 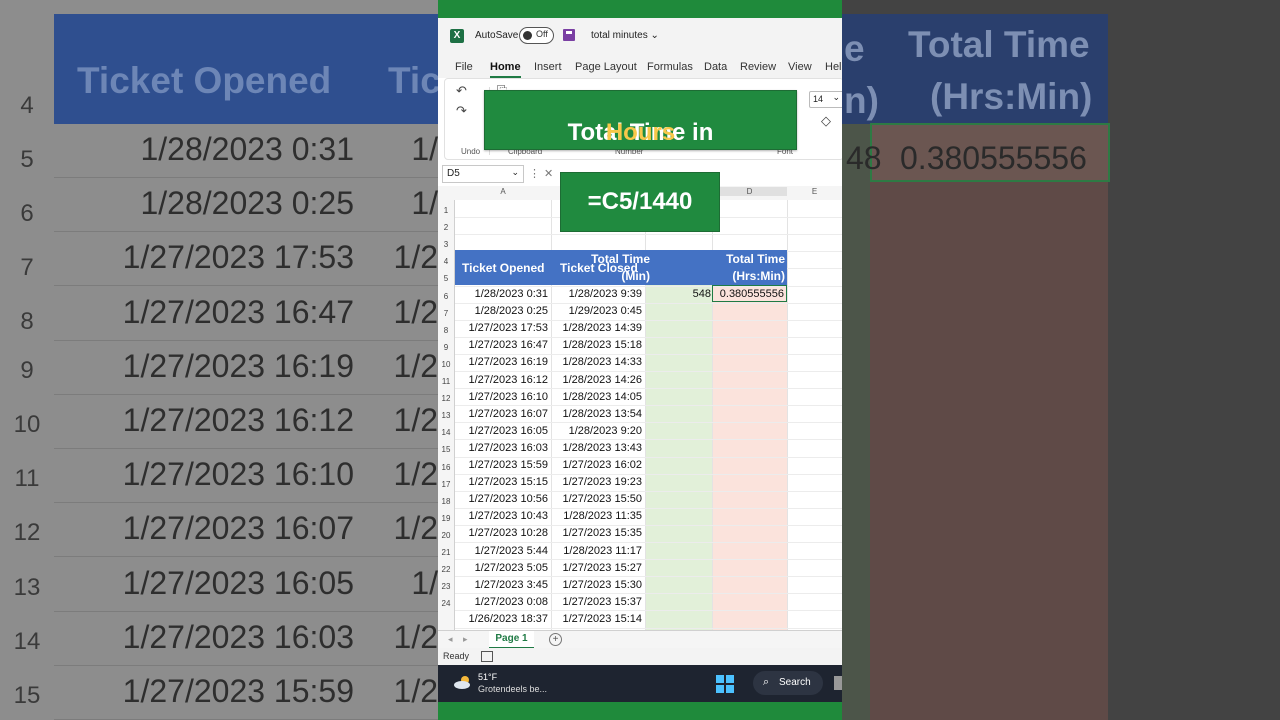 I want to click on menu-data: Data, so click(x=715, y=67).